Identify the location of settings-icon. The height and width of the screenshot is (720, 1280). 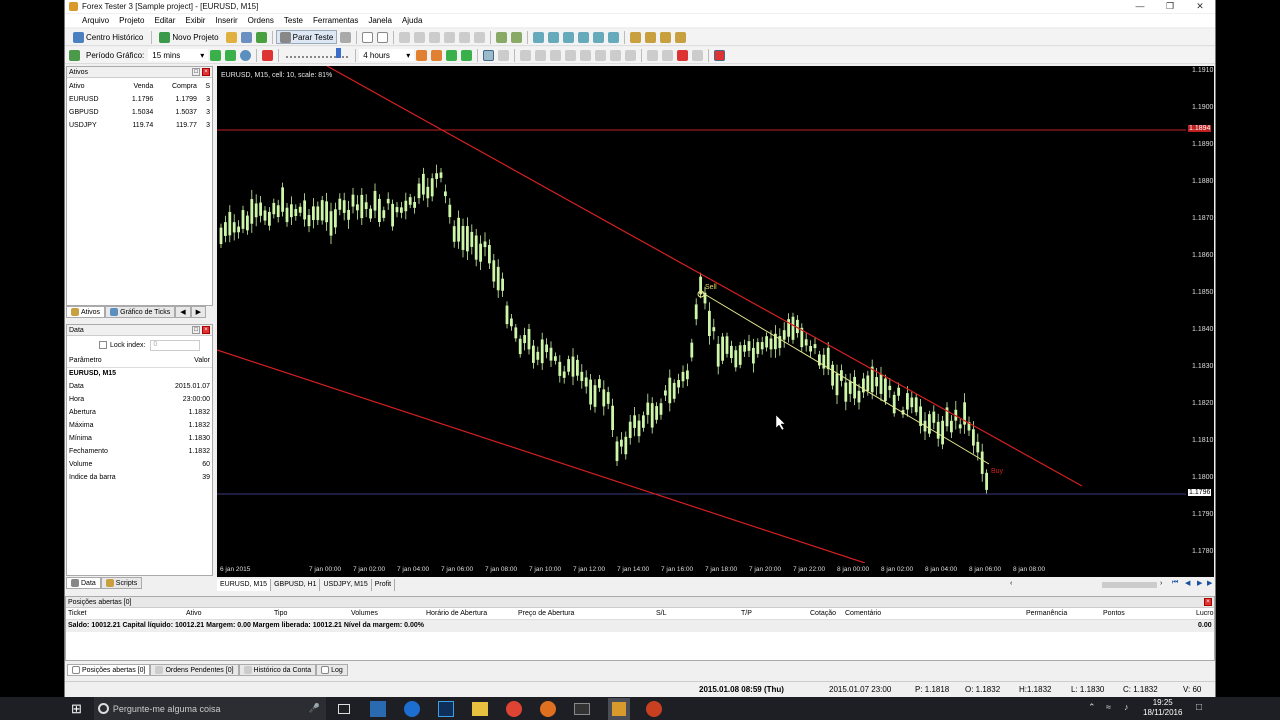
(346, 37).